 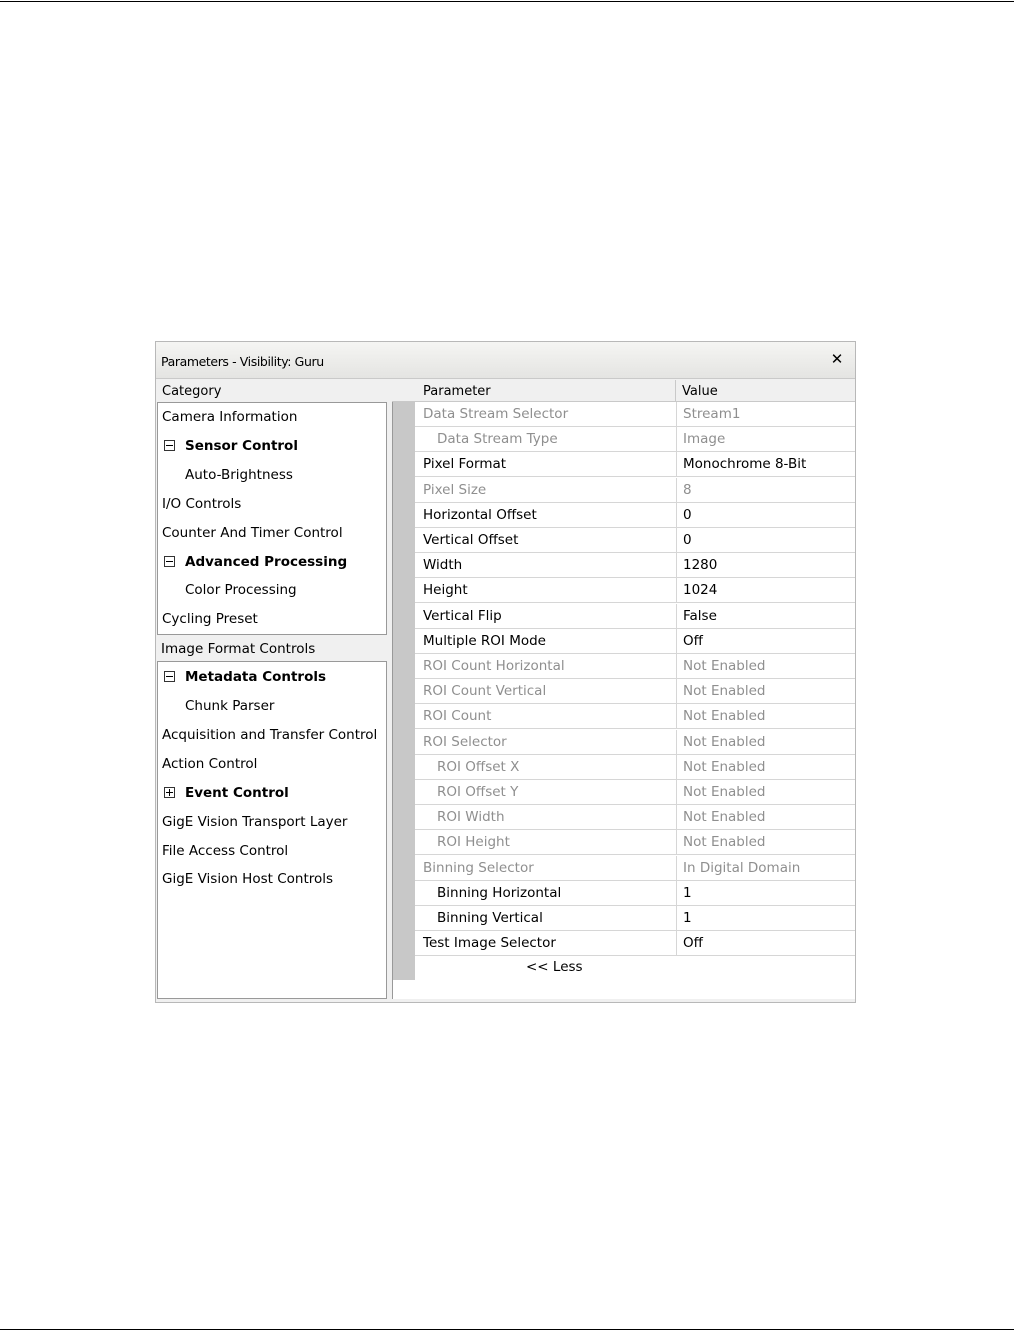 What do you see at coordinates (635, 465) in the screenshot?
I see `parameter-row: Pixel Format Monochrome 8-Bit` at bounding box center [635, 465].